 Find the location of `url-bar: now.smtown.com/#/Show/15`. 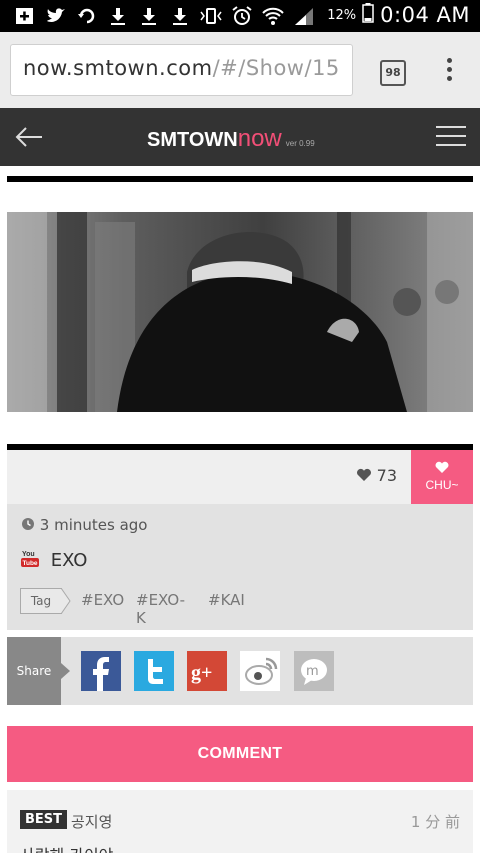

url-bar: now.smtown.com/#/Show/15 is located at coordinates (181, 70).